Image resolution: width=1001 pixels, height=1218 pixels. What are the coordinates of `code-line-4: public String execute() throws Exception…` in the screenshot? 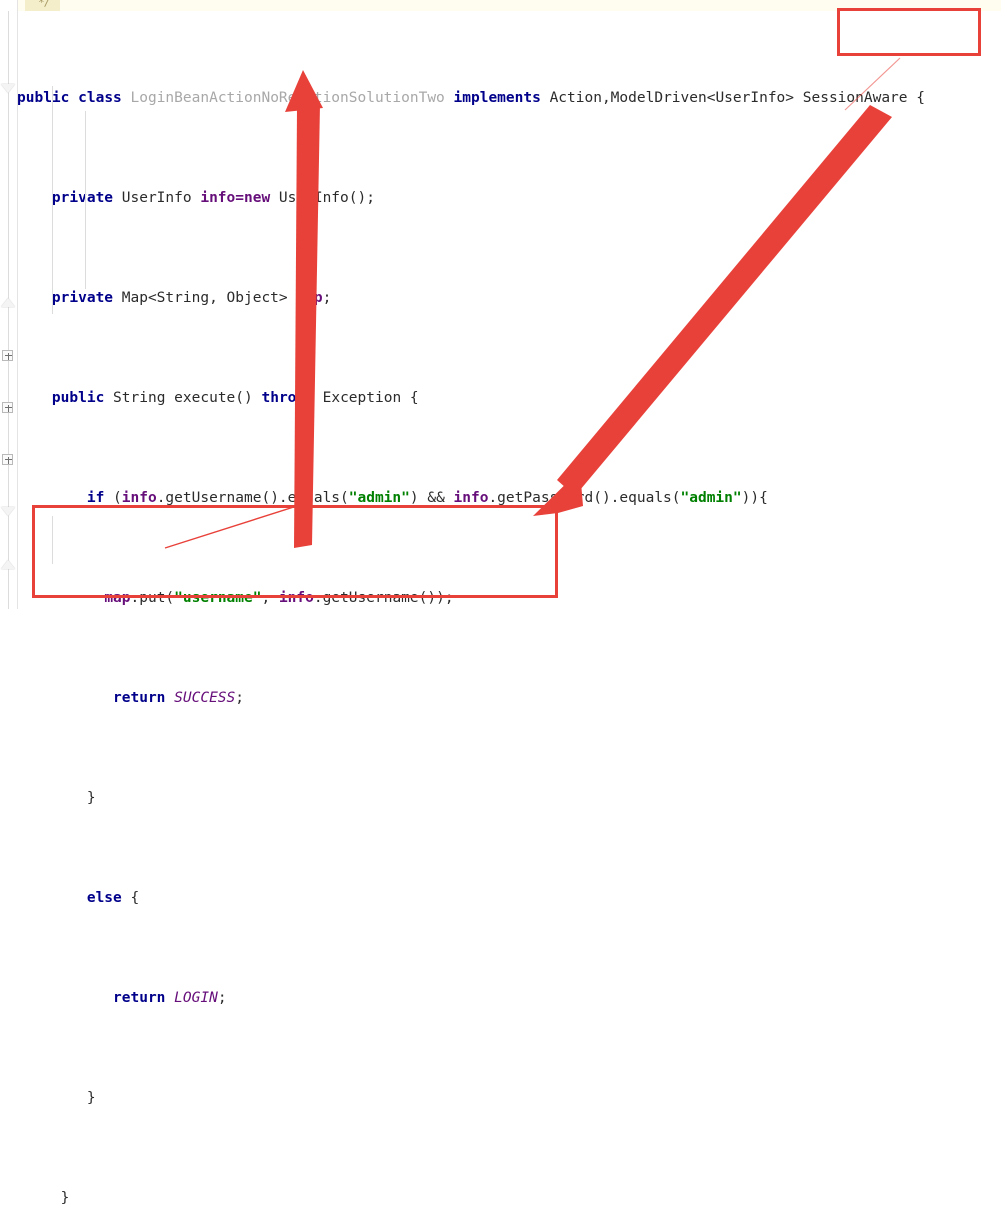 It's located at (509, 398).